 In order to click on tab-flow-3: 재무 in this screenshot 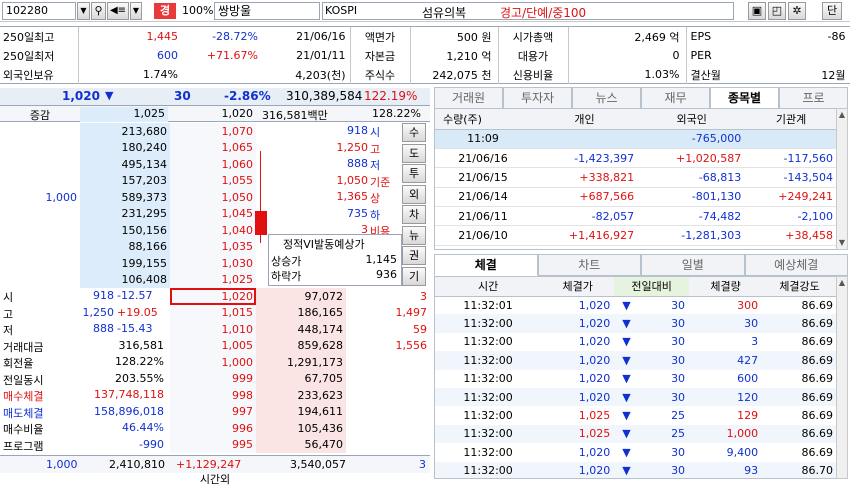, I will do `click(675, 98)`.